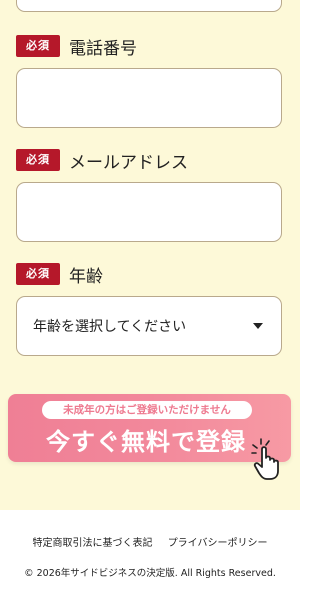  What do you see at coordinates (147, 410) in the screenshot?
I see `cta-notice: 未成年の方はご登録いただけません` at bounding box center [147, 410].